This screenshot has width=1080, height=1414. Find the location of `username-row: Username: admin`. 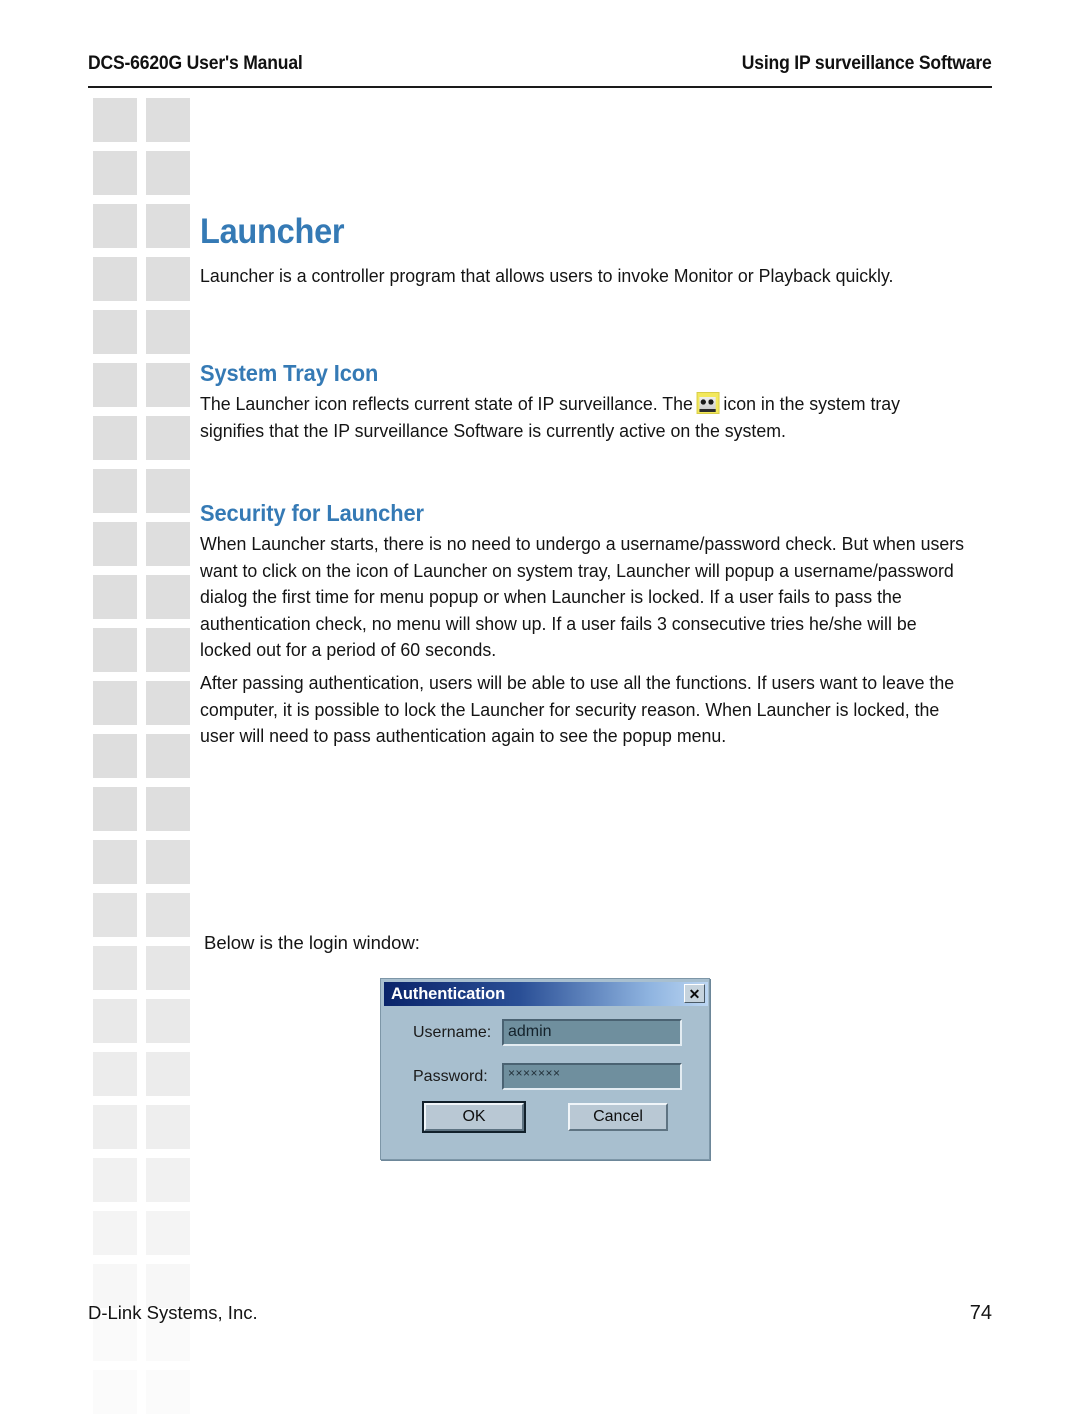

username-row: Username: admin is located at coordinates (545, 1033).